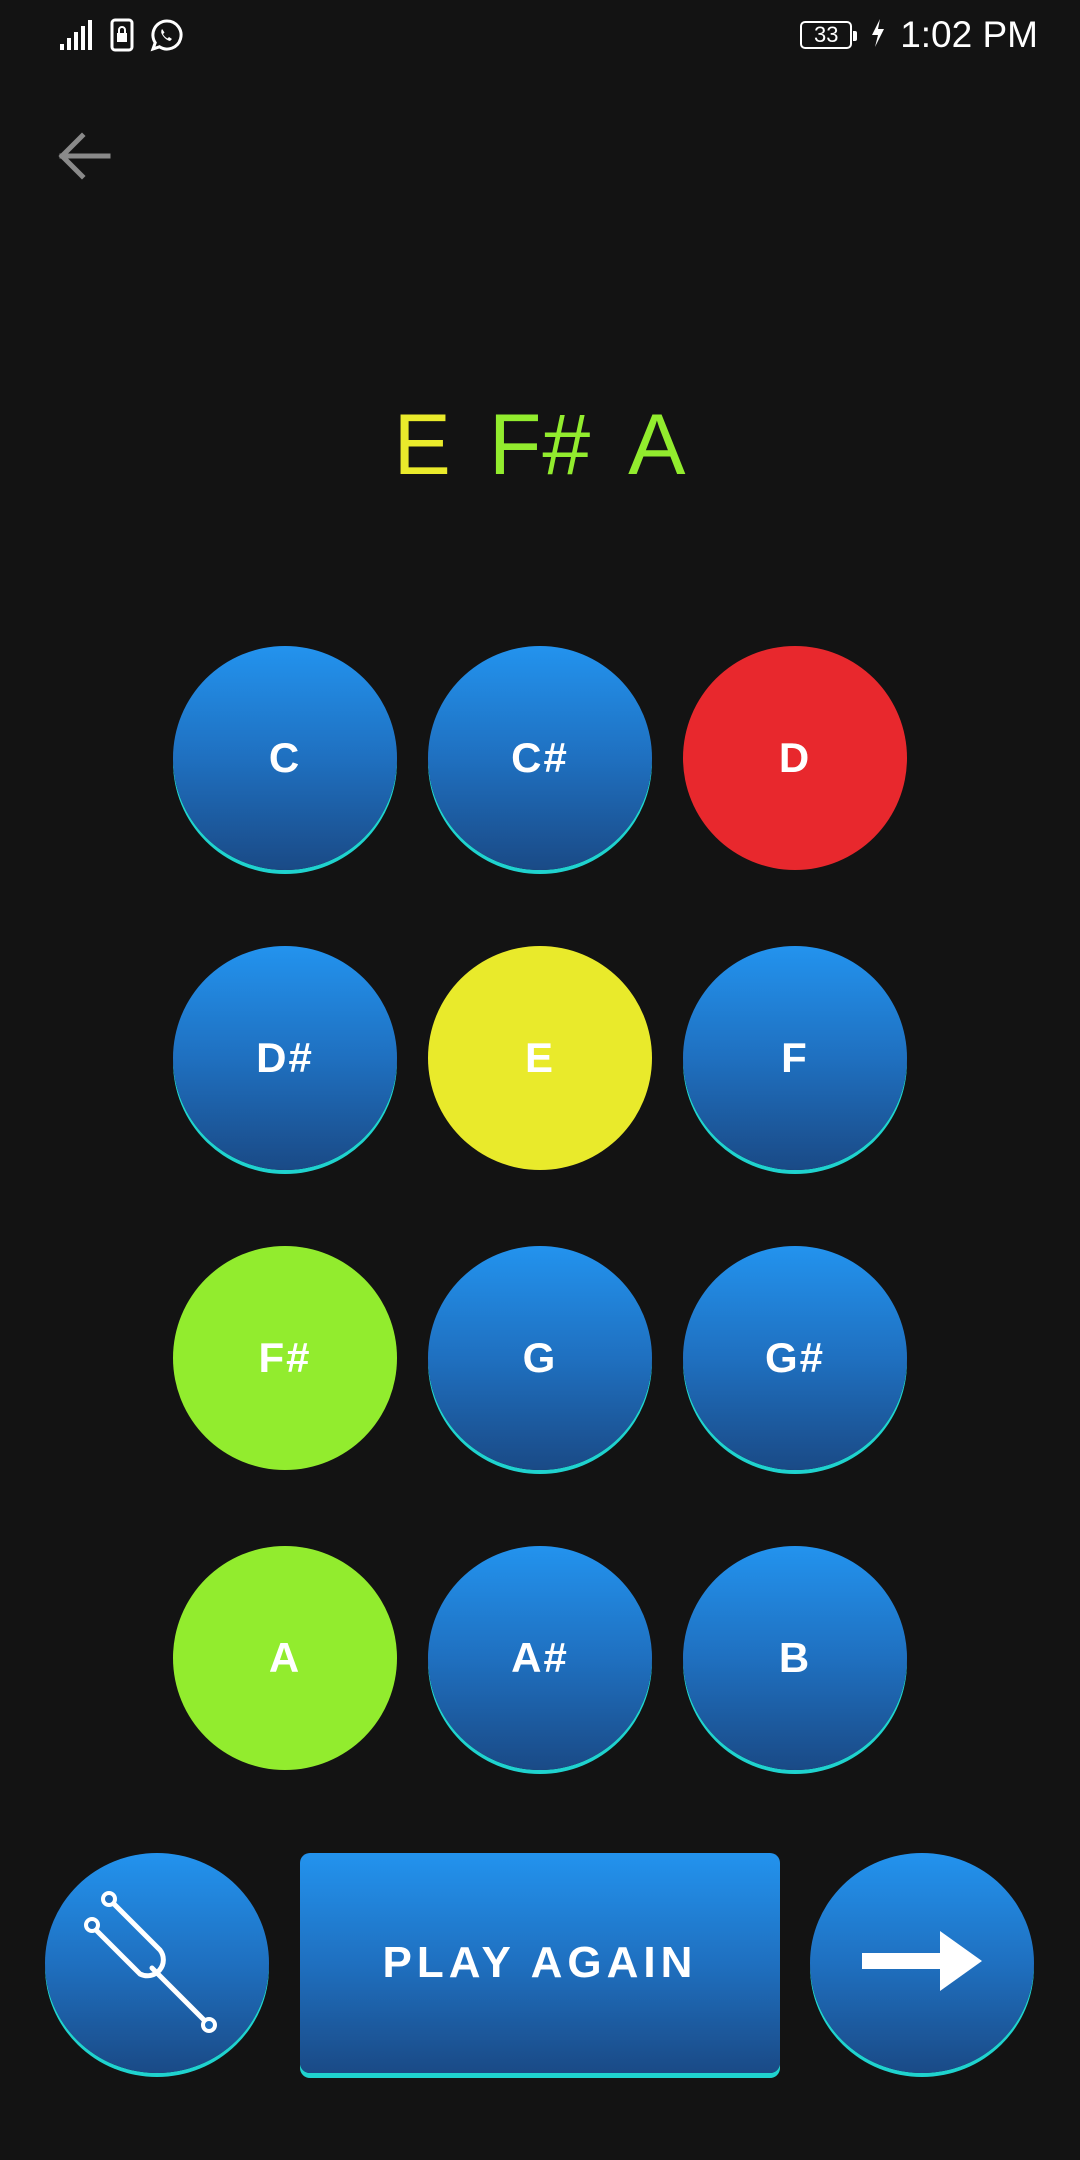 This screenshot has height=2160, width=1080. Describe the element at coordinates (540, 1963) in the screenshot. I see `play-again-button: PLAY AGAIN` at that location.